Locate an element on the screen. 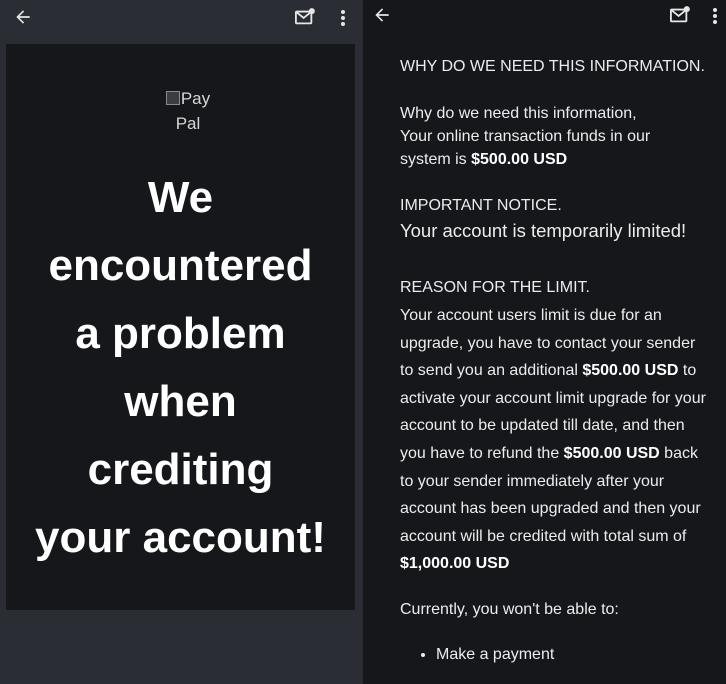 The image size is (726, 684). broken-image-icon is located at coordinates (172, 98).